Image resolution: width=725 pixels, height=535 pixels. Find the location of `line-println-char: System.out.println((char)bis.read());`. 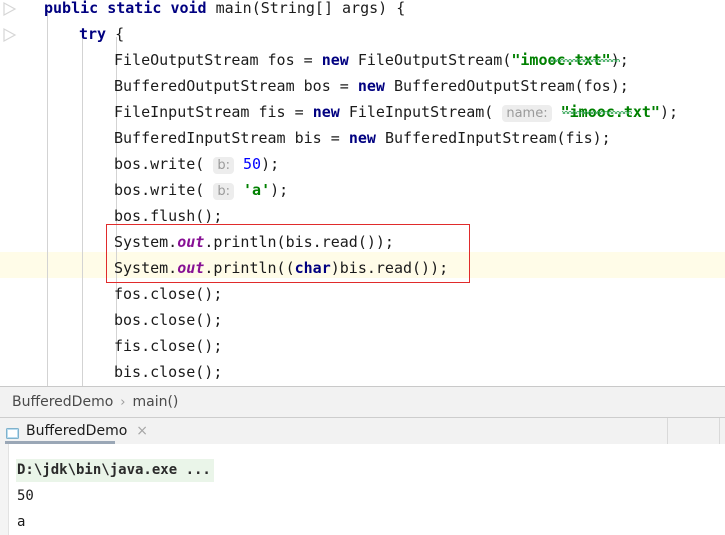

line-println-char: System.out.println((char)bis.read()); is located at coordinates (224, 268).